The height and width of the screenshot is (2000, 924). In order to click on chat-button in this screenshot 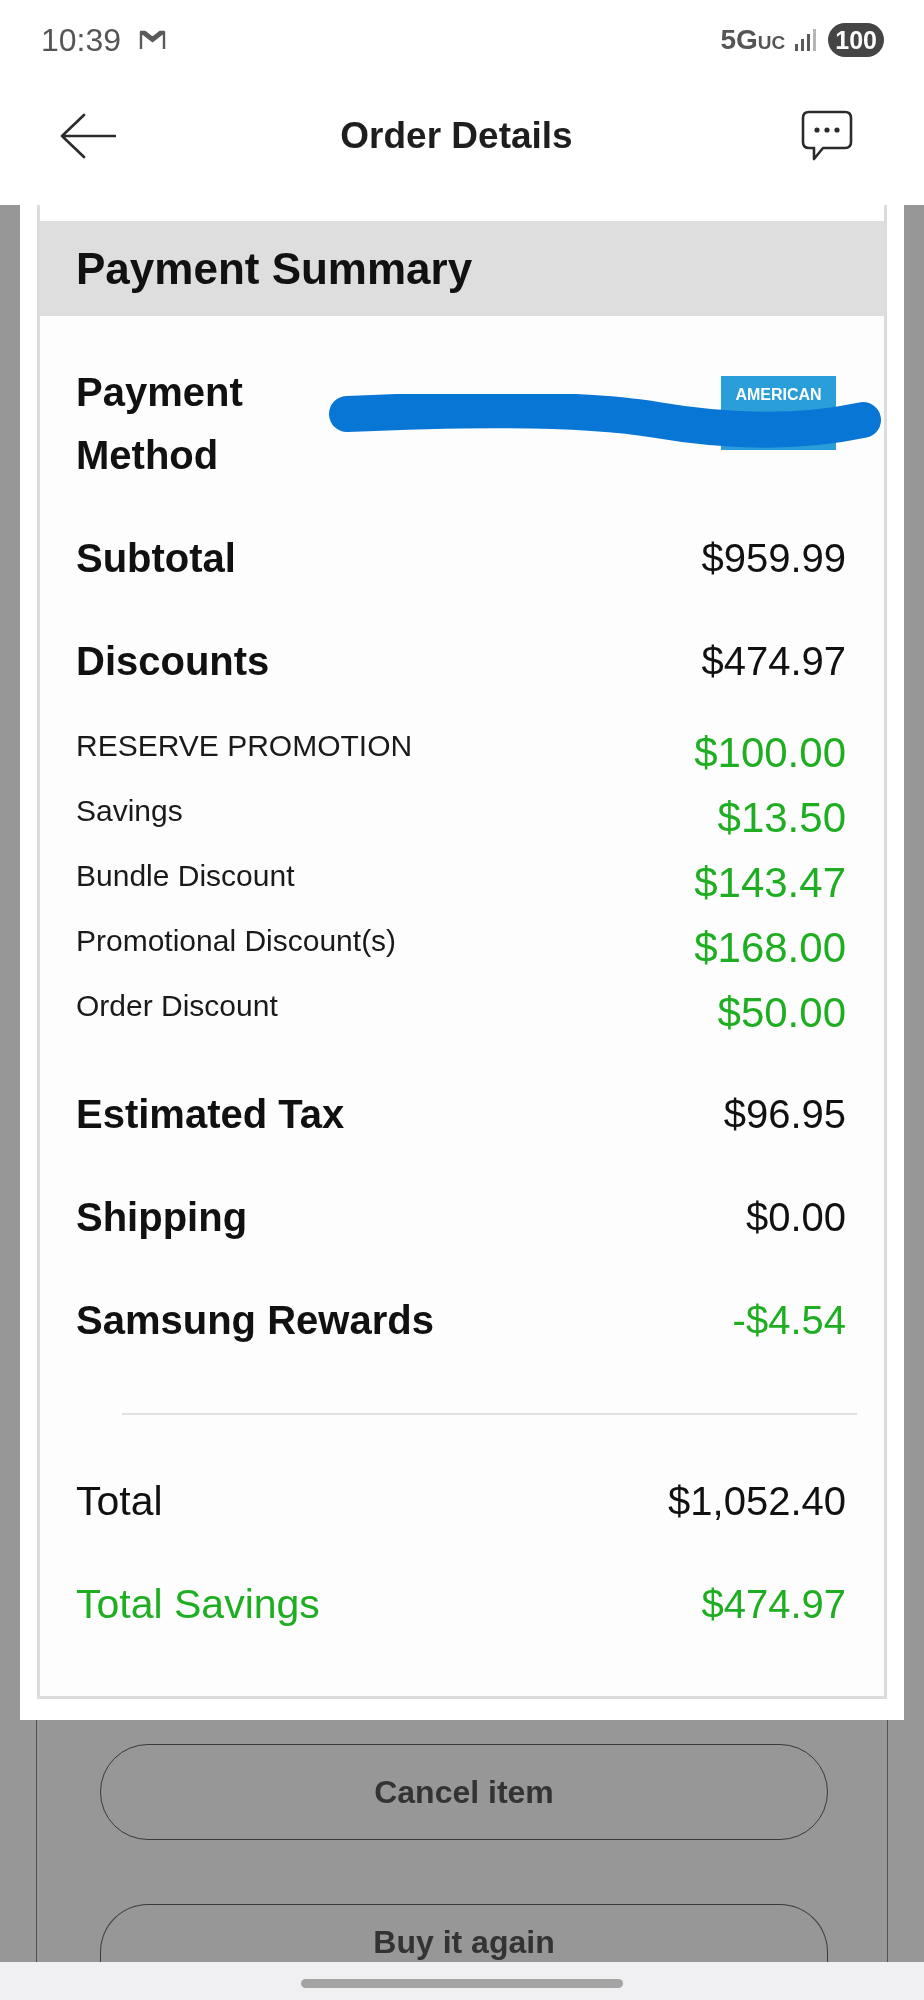, I will do `click(827, 135)`.